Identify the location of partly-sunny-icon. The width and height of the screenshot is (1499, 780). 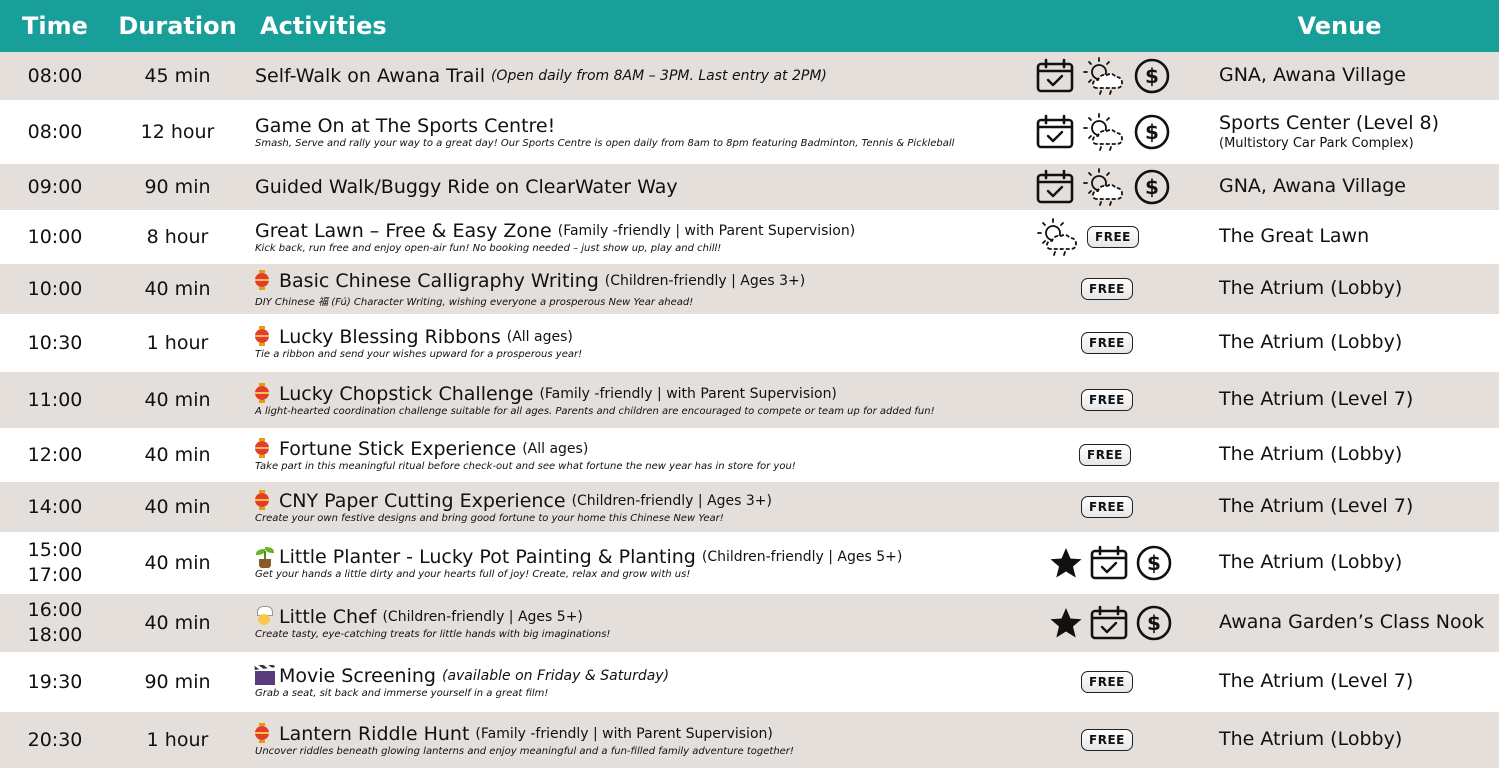
(1104, 132).